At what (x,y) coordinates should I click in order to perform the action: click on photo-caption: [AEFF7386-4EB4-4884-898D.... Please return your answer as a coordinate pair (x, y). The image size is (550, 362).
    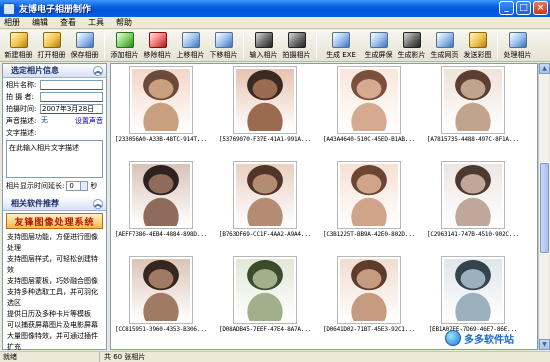
    Looking at the image, I should click on (161, 234).